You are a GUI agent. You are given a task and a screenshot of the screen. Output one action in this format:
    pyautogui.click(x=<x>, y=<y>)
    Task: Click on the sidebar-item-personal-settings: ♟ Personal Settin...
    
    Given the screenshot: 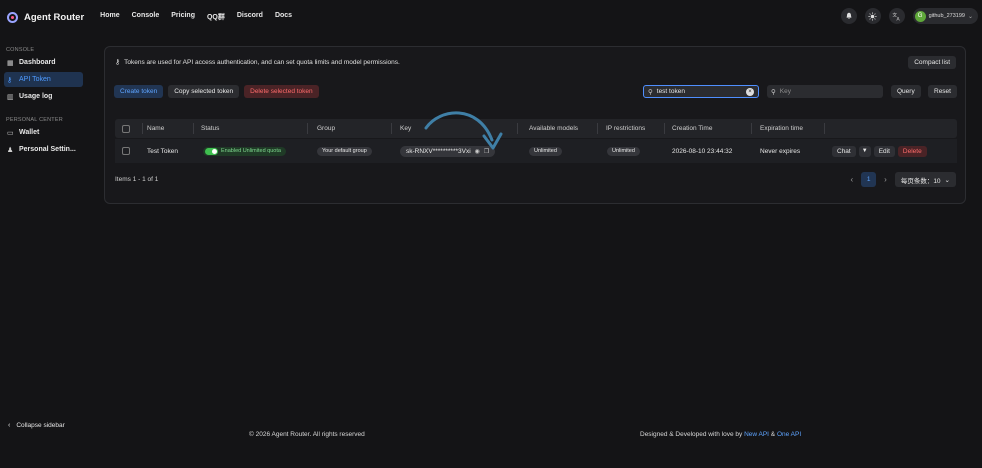 What is the action you would take?
    pyautogui.click(x=43, y=149)
    